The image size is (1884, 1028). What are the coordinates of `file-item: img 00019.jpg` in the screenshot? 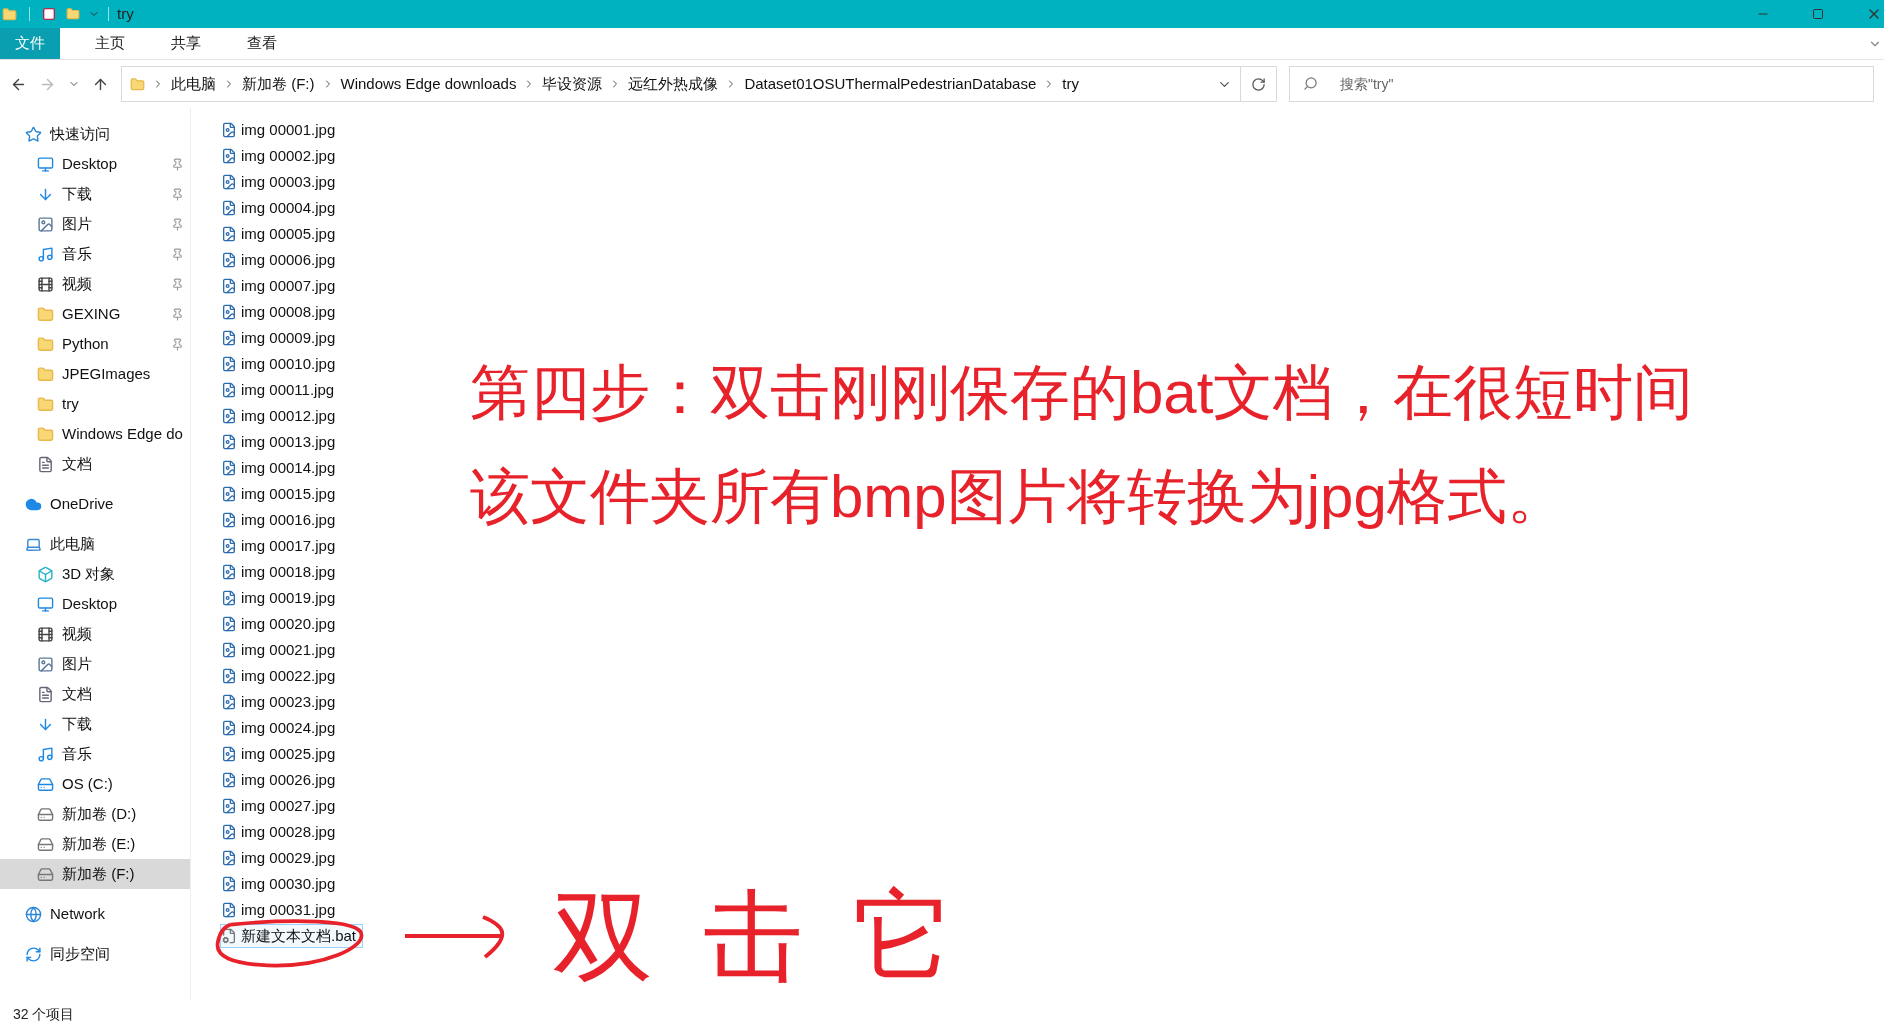 It's located at (281, 598).